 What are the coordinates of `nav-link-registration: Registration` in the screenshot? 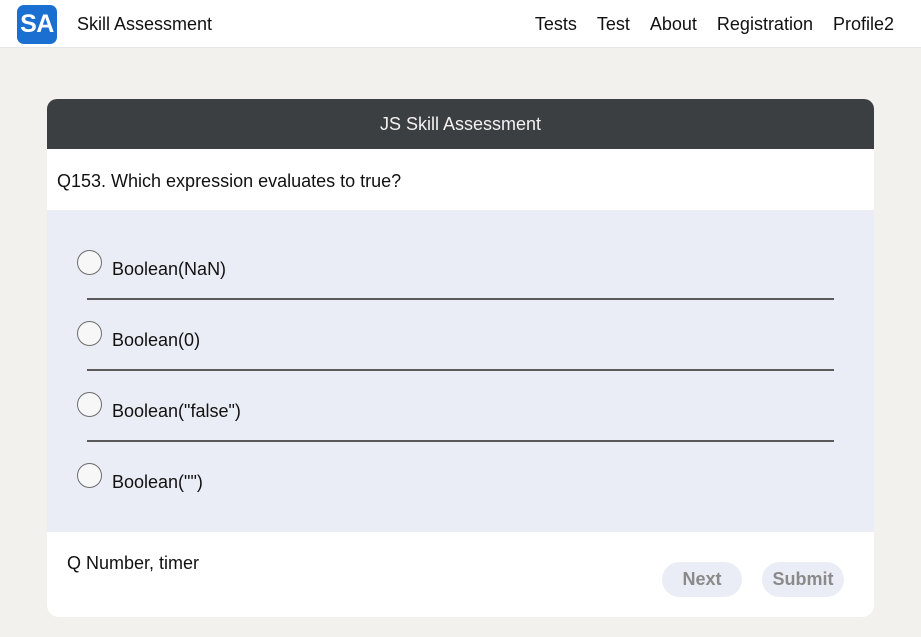 It's located at (765, 24).